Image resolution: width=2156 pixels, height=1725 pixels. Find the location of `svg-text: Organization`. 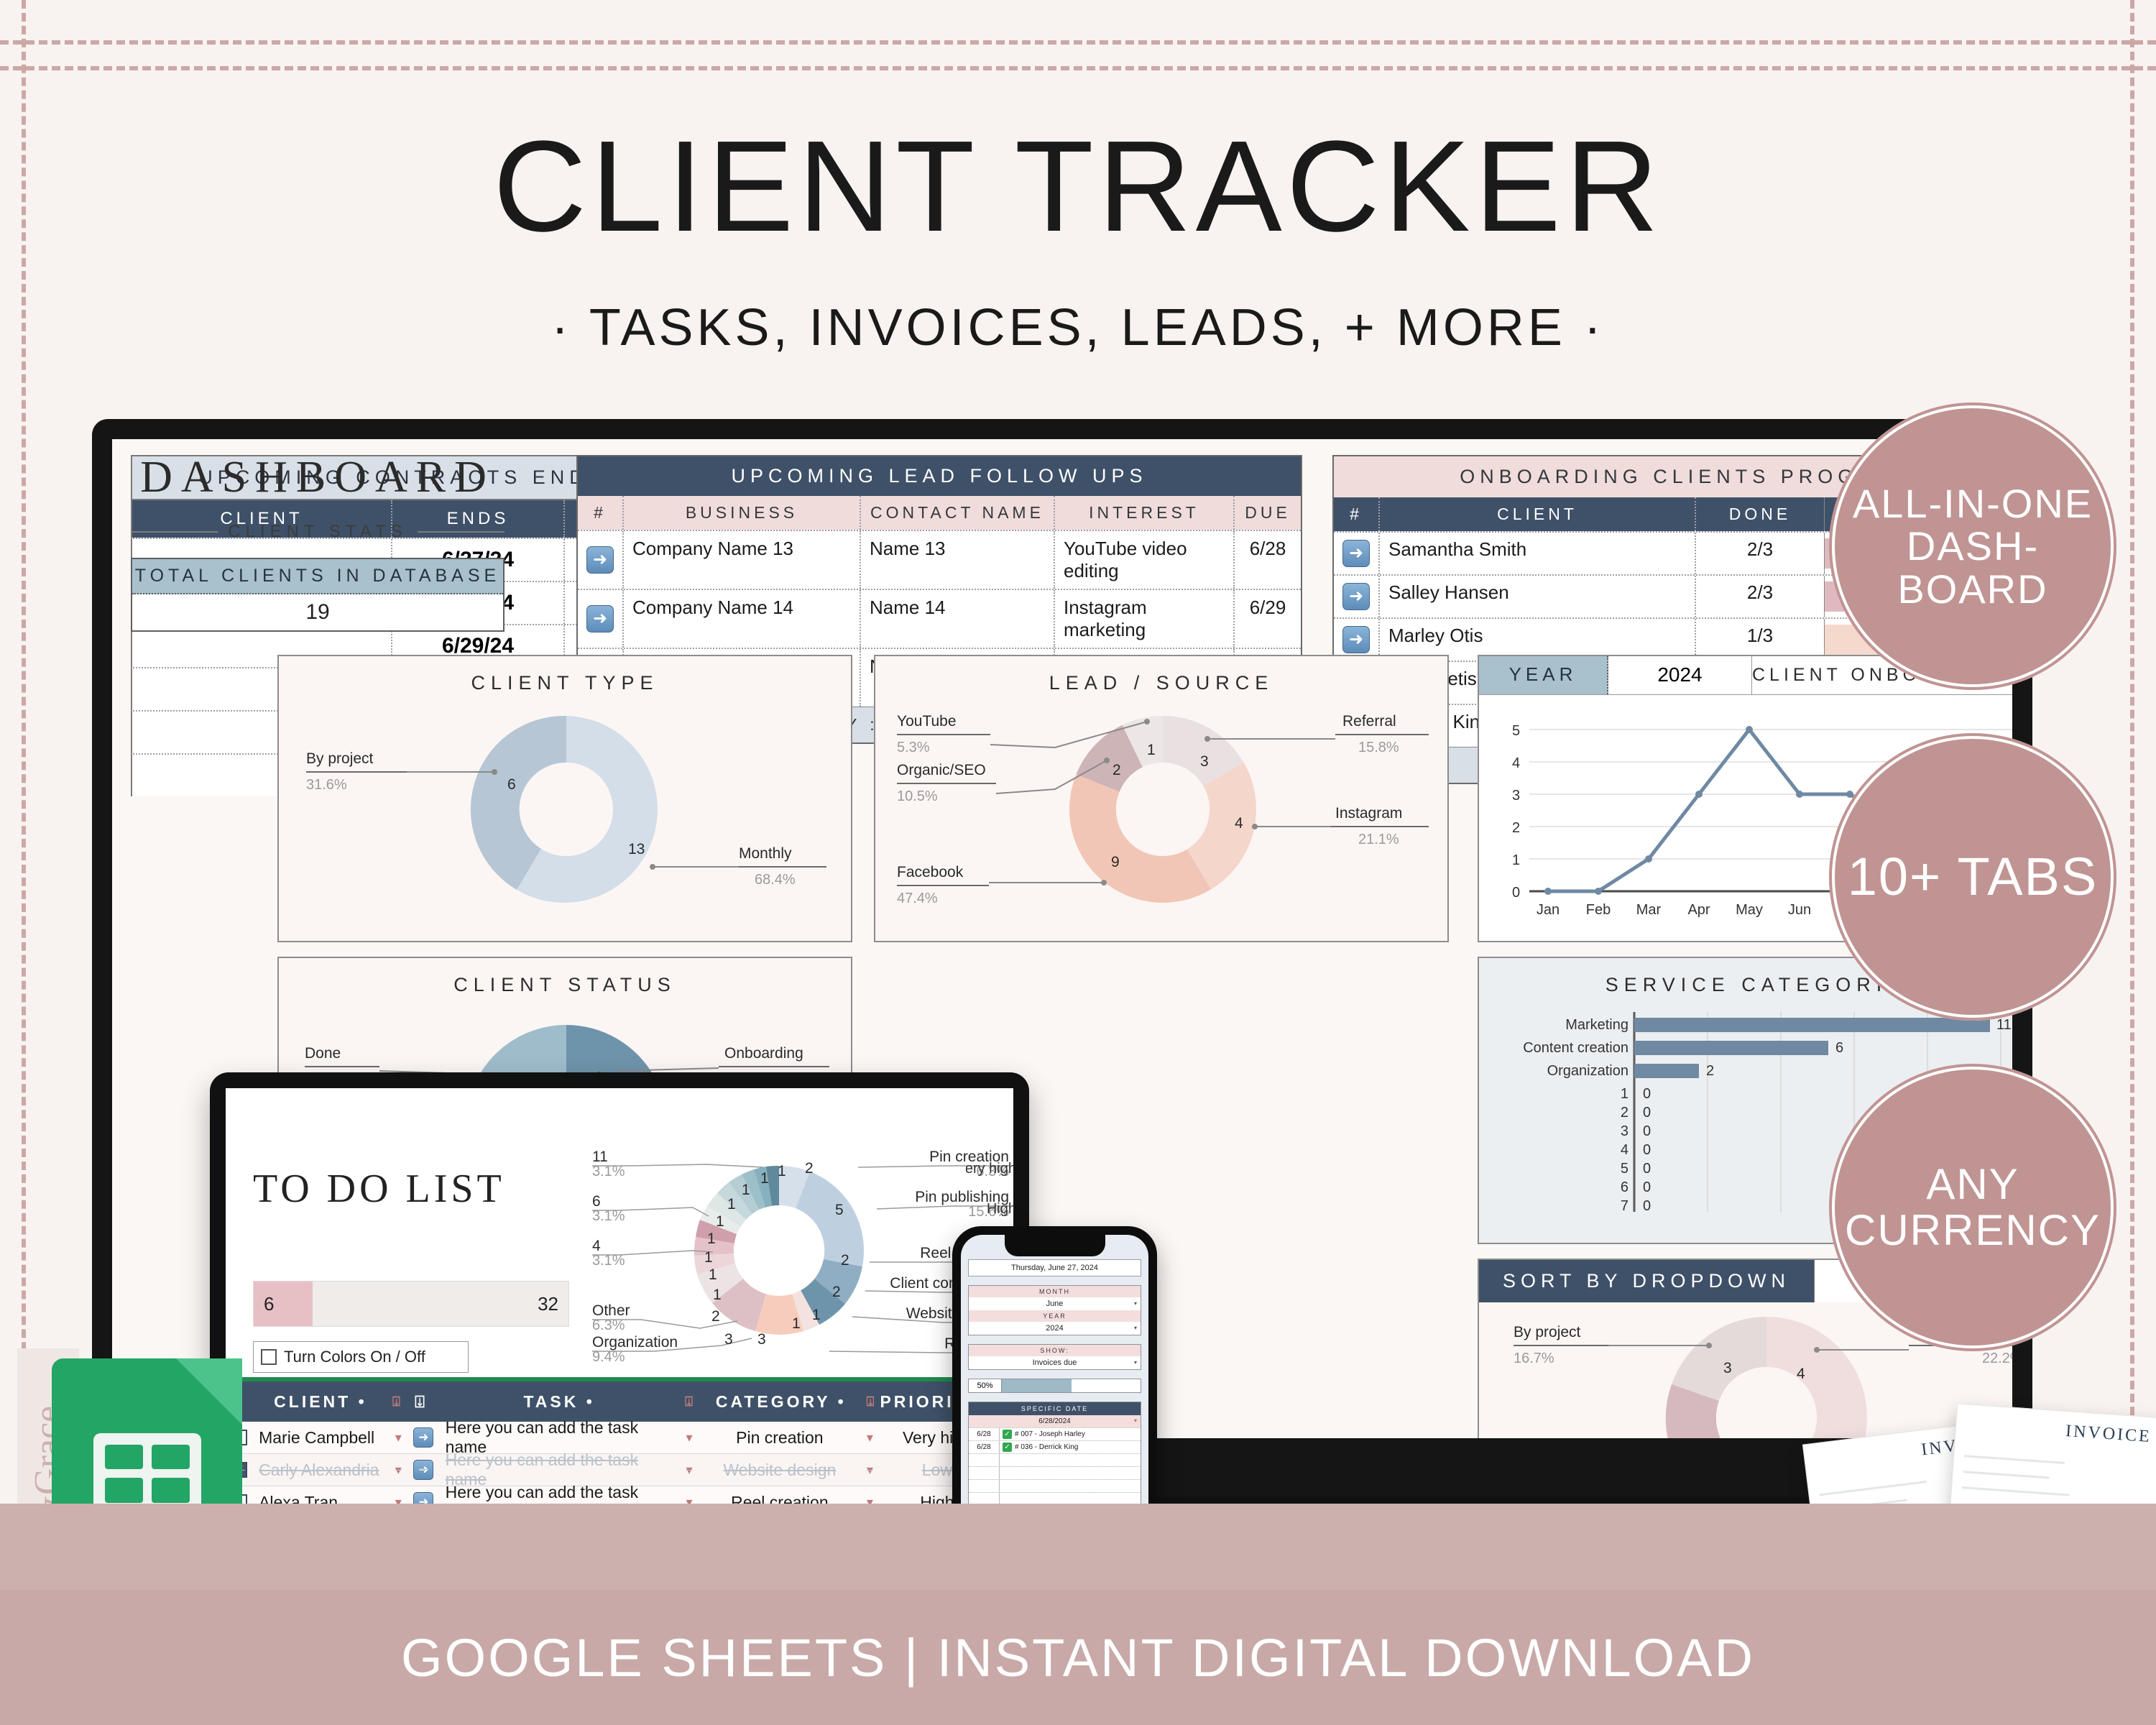

svg-text: Organization is located at coordinates (1587, 1071).